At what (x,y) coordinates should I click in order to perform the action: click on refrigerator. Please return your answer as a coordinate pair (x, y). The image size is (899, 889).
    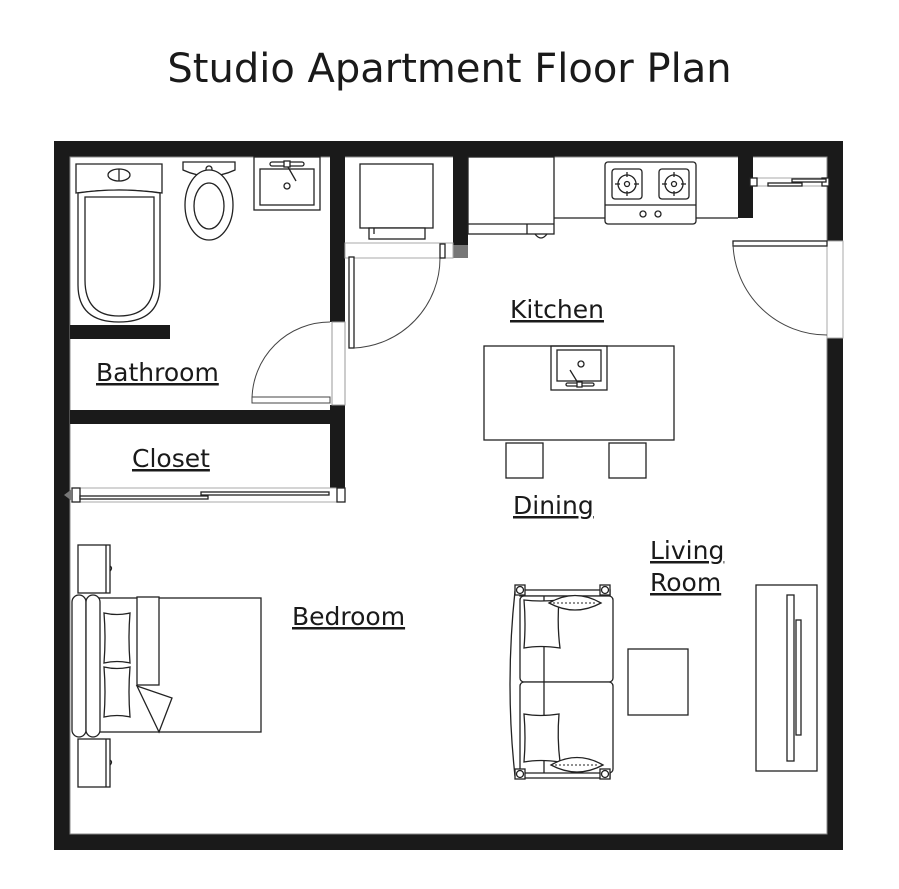
    Looking at the image, I should click on (396, 201).